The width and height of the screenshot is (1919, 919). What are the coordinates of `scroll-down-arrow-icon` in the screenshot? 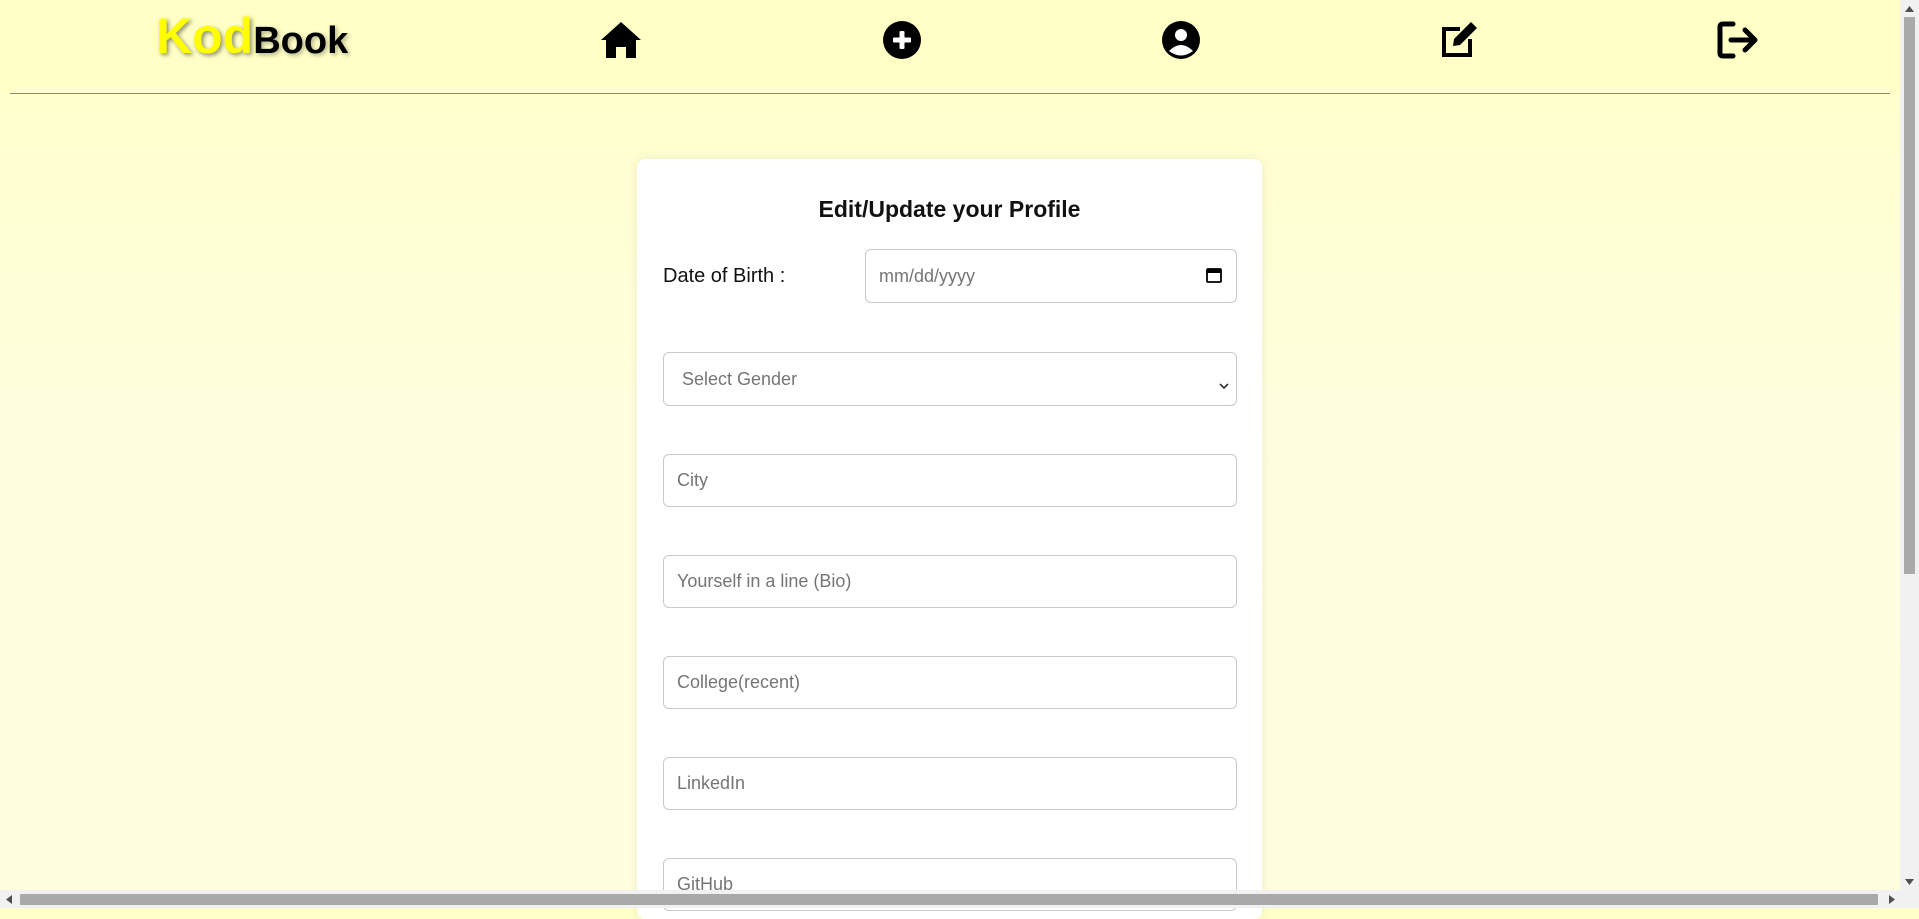 It's located at (1909, 881).